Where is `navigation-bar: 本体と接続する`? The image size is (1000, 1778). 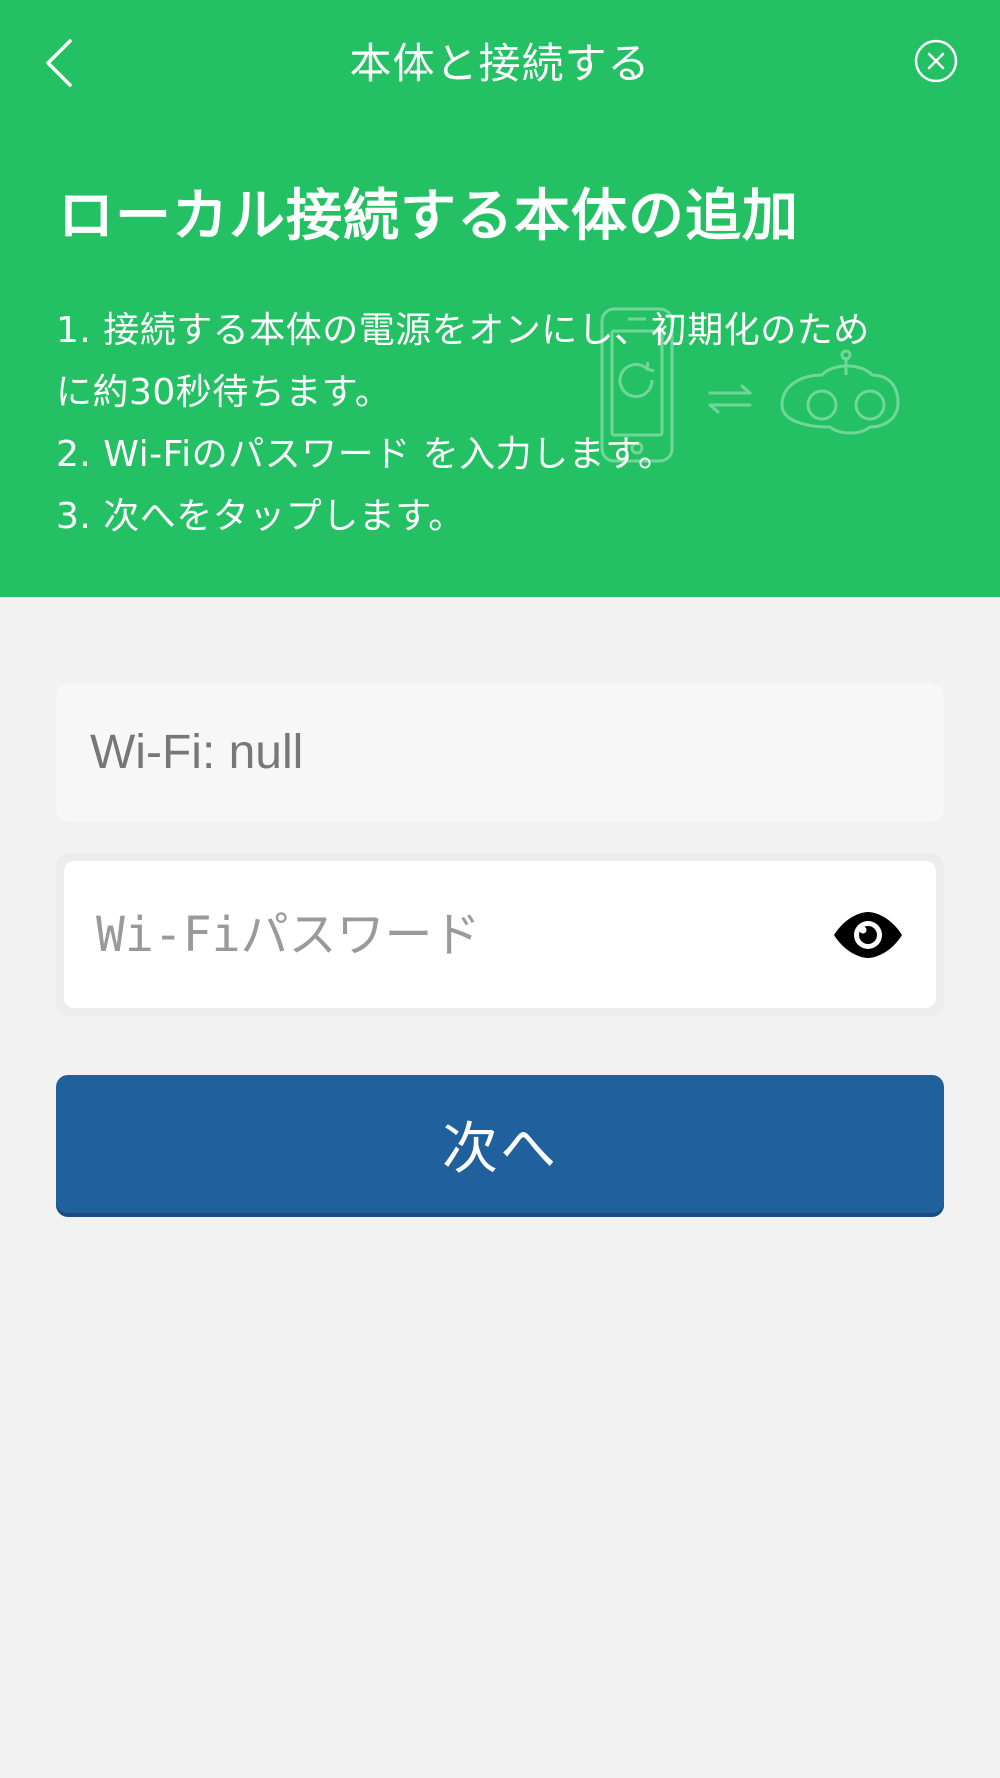
navigation-bar: 本体と接続する is located at coordinates (500, 65).